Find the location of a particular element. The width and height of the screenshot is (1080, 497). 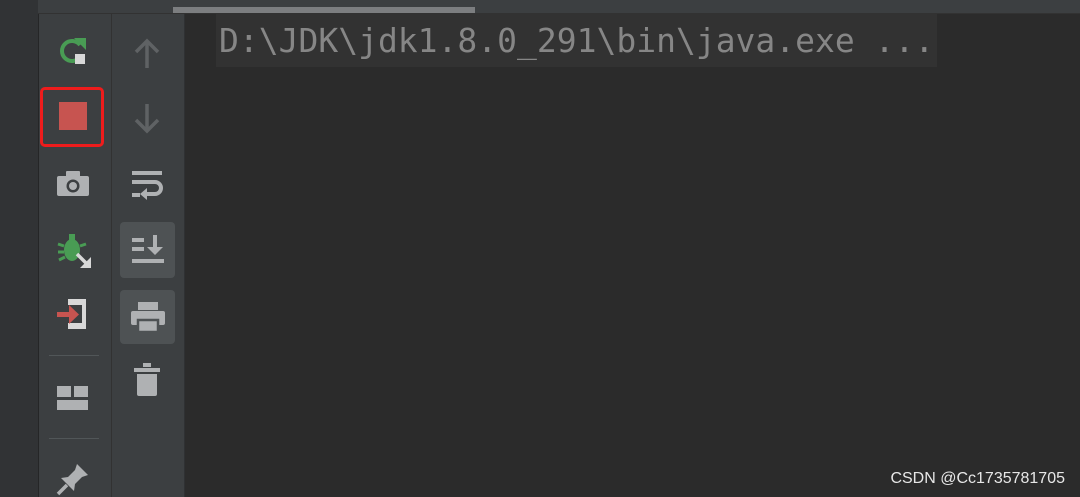

rerun-icon is located at coordinates (73, 51).